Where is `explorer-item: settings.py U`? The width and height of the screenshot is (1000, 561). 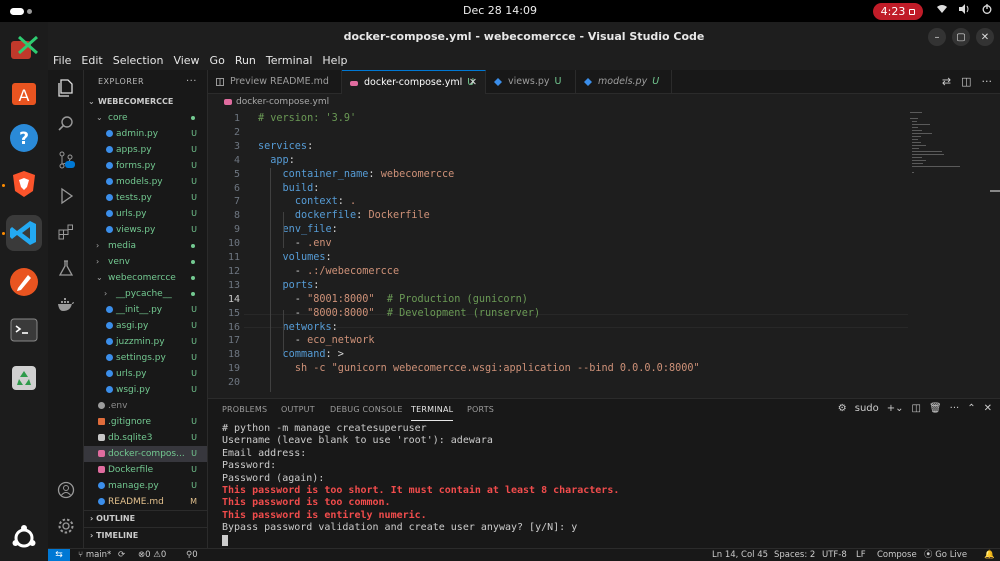 explorer-item: settings.py U is located at coordinates (145, 358).